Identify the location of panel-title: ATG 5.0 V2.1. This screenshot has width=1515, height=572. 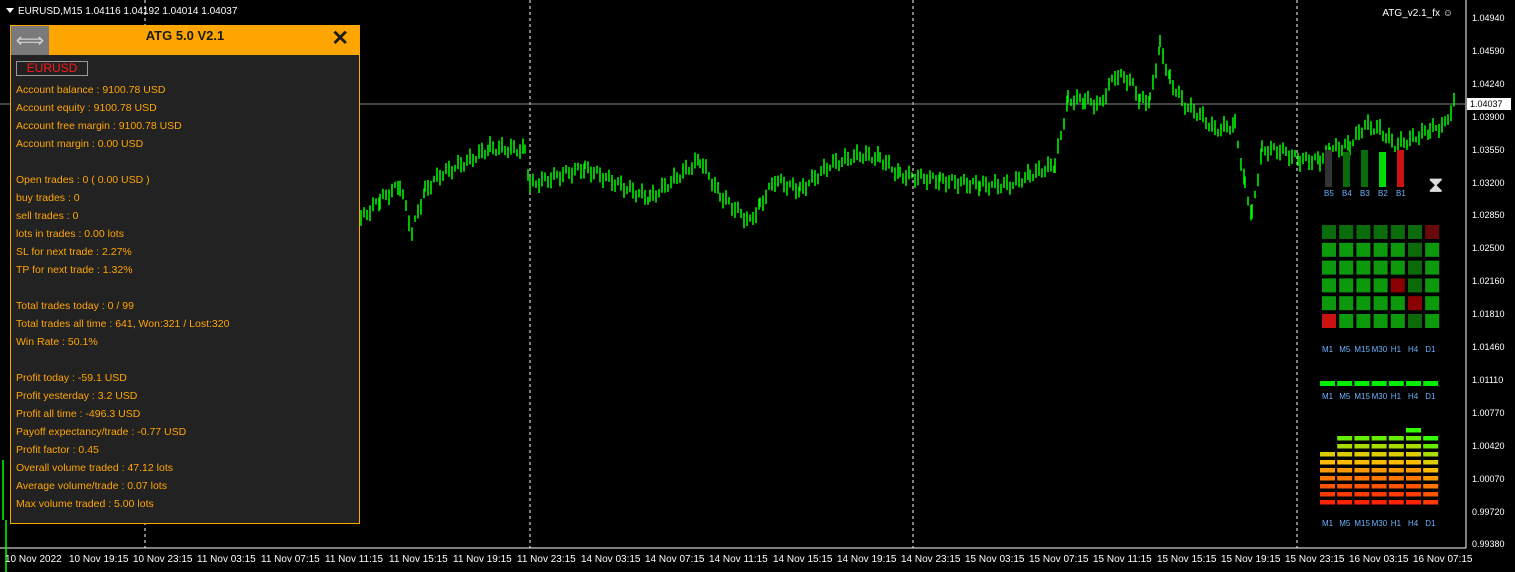
(185, 35).